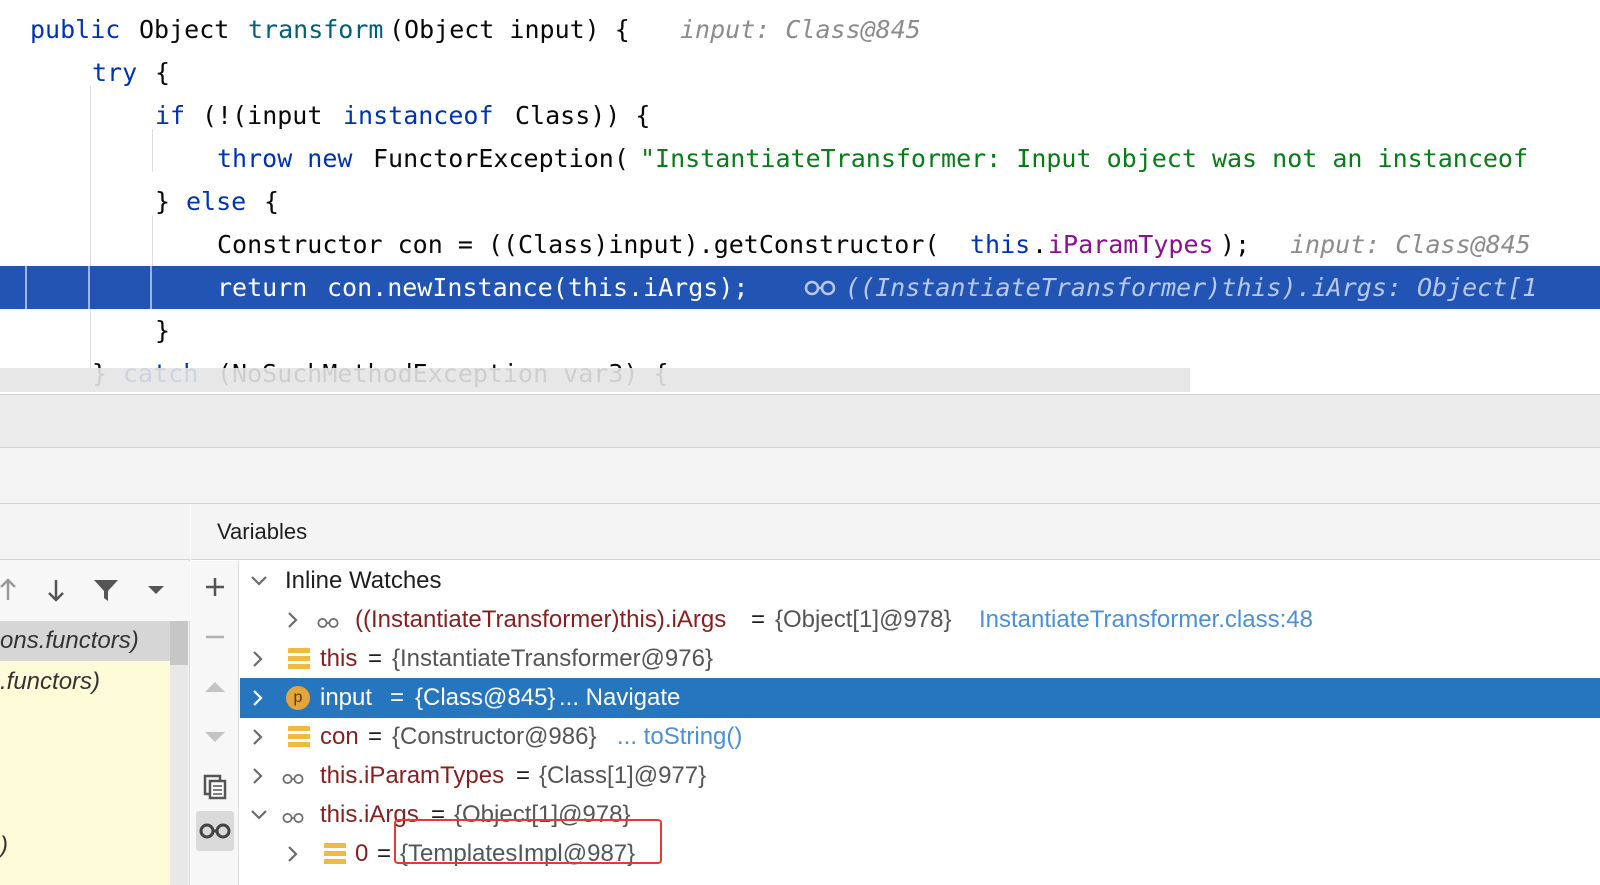 The width and height of the screenshot is (1600, 885). I want to click on code-token: try, so click(115, 72).